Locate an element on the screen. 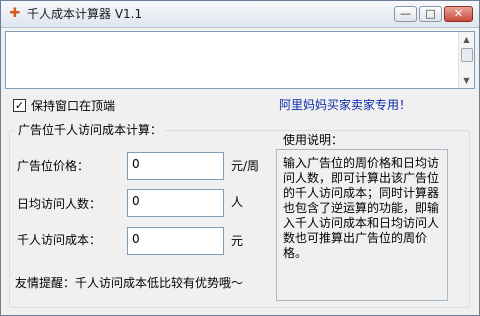  scroll-down-icon: ▼ is located at coordinates (466, 80).